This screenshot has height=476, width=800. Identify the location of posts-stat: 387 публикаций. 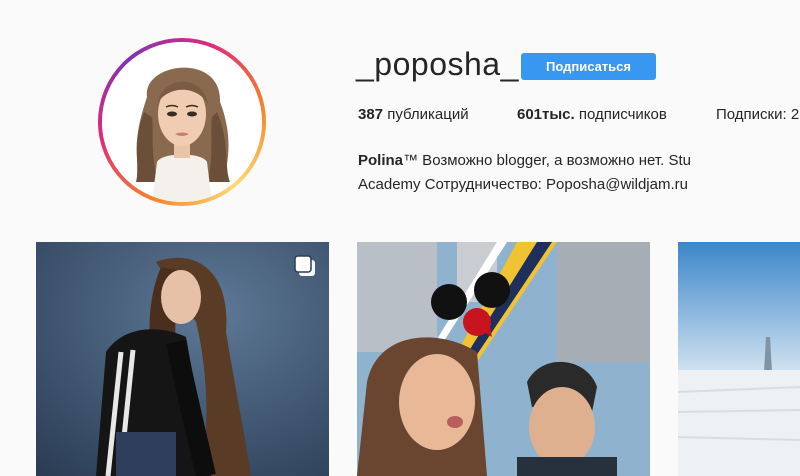
(413, 114).